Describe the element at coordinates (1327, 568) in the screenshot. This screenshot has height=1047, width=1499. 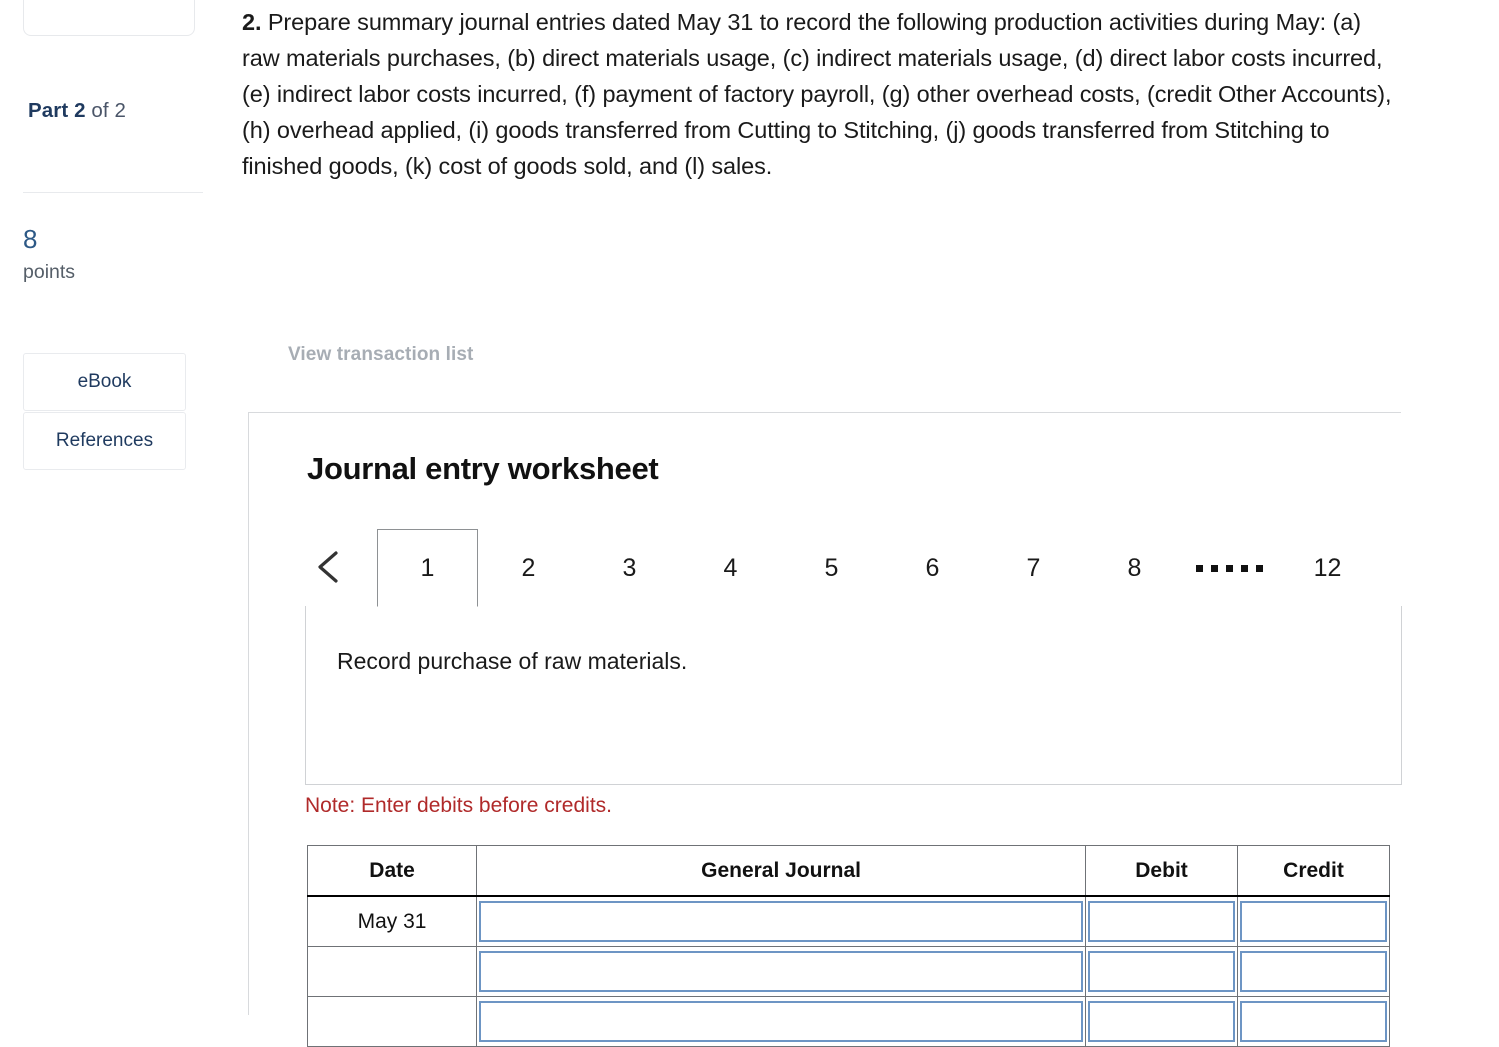
I see `worksheet-tab-12: 12` at that location.